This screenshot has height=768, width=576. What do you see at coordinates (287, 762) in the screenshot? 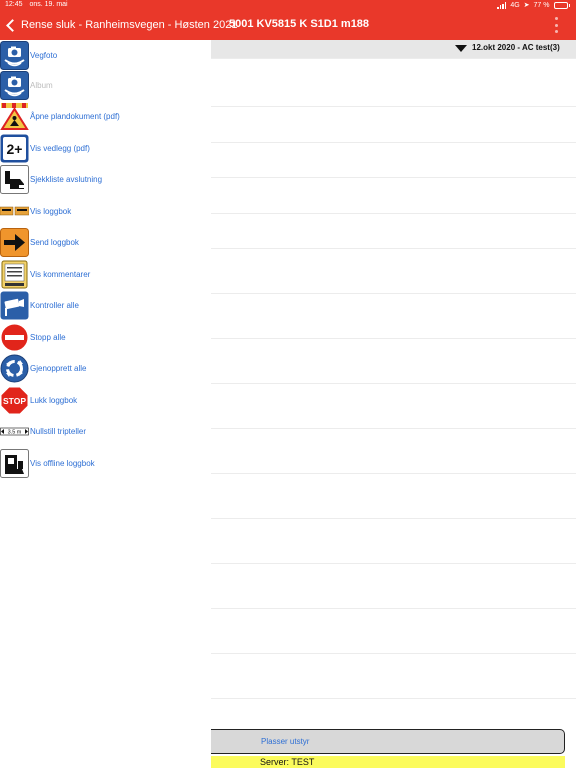
I see `server-label: Server: TEST` at bounding box center [287, 762].